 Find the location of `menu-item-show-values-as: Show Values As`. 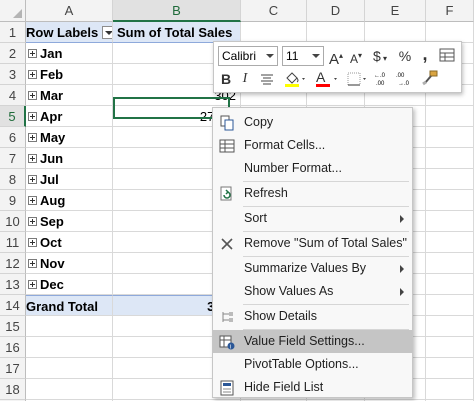

menu-item-show-values-as: Show Values As is located at coordinates (312, 291).